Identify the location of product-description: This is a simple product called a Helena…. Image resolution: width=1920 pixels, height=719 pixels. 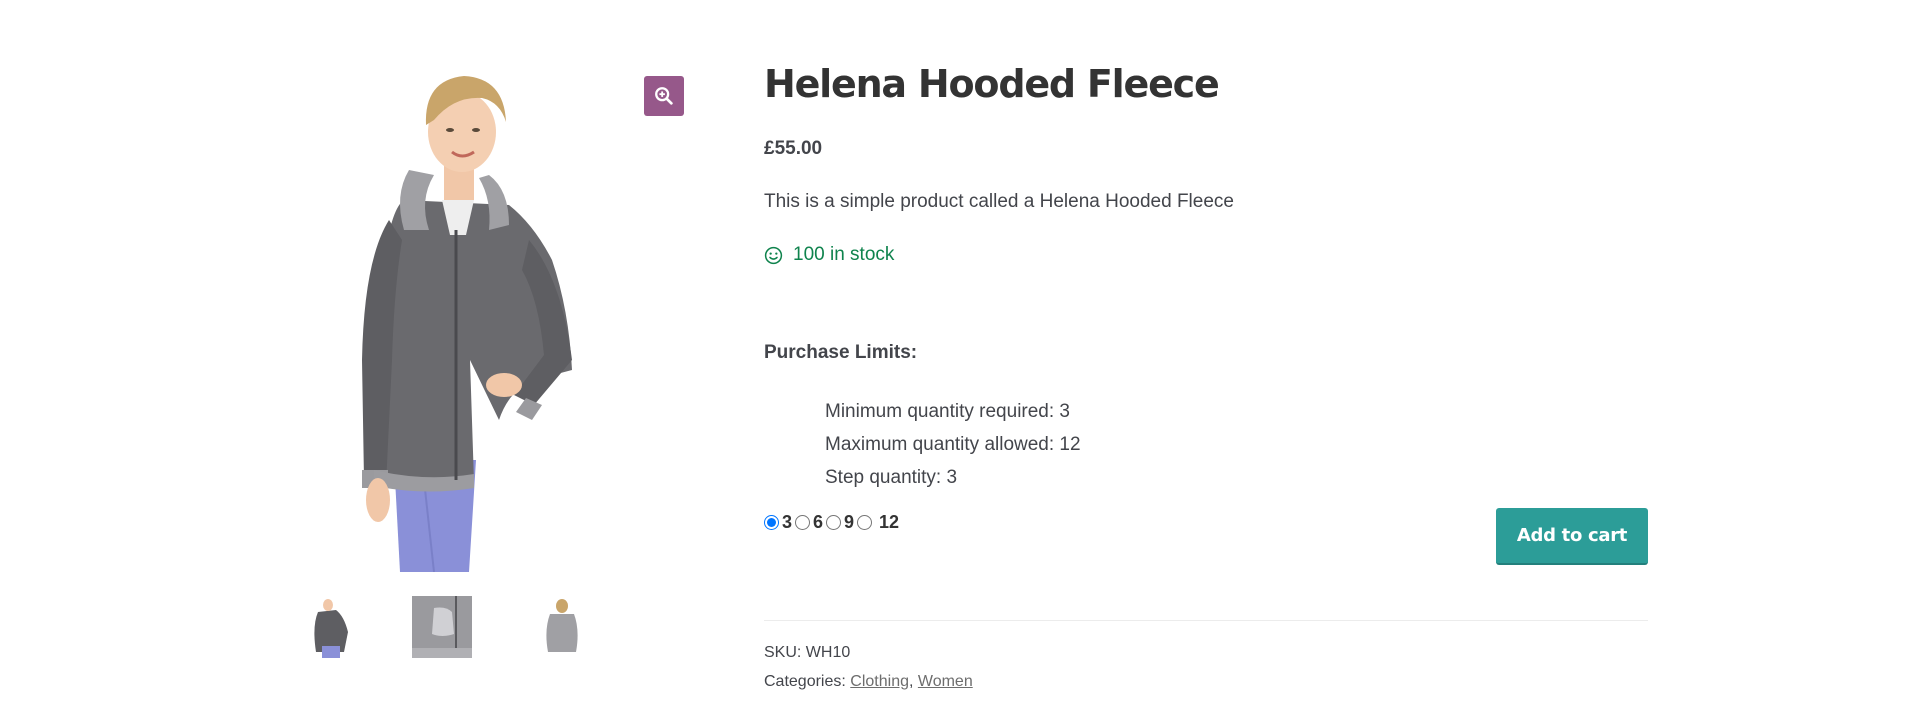
(999, 201).